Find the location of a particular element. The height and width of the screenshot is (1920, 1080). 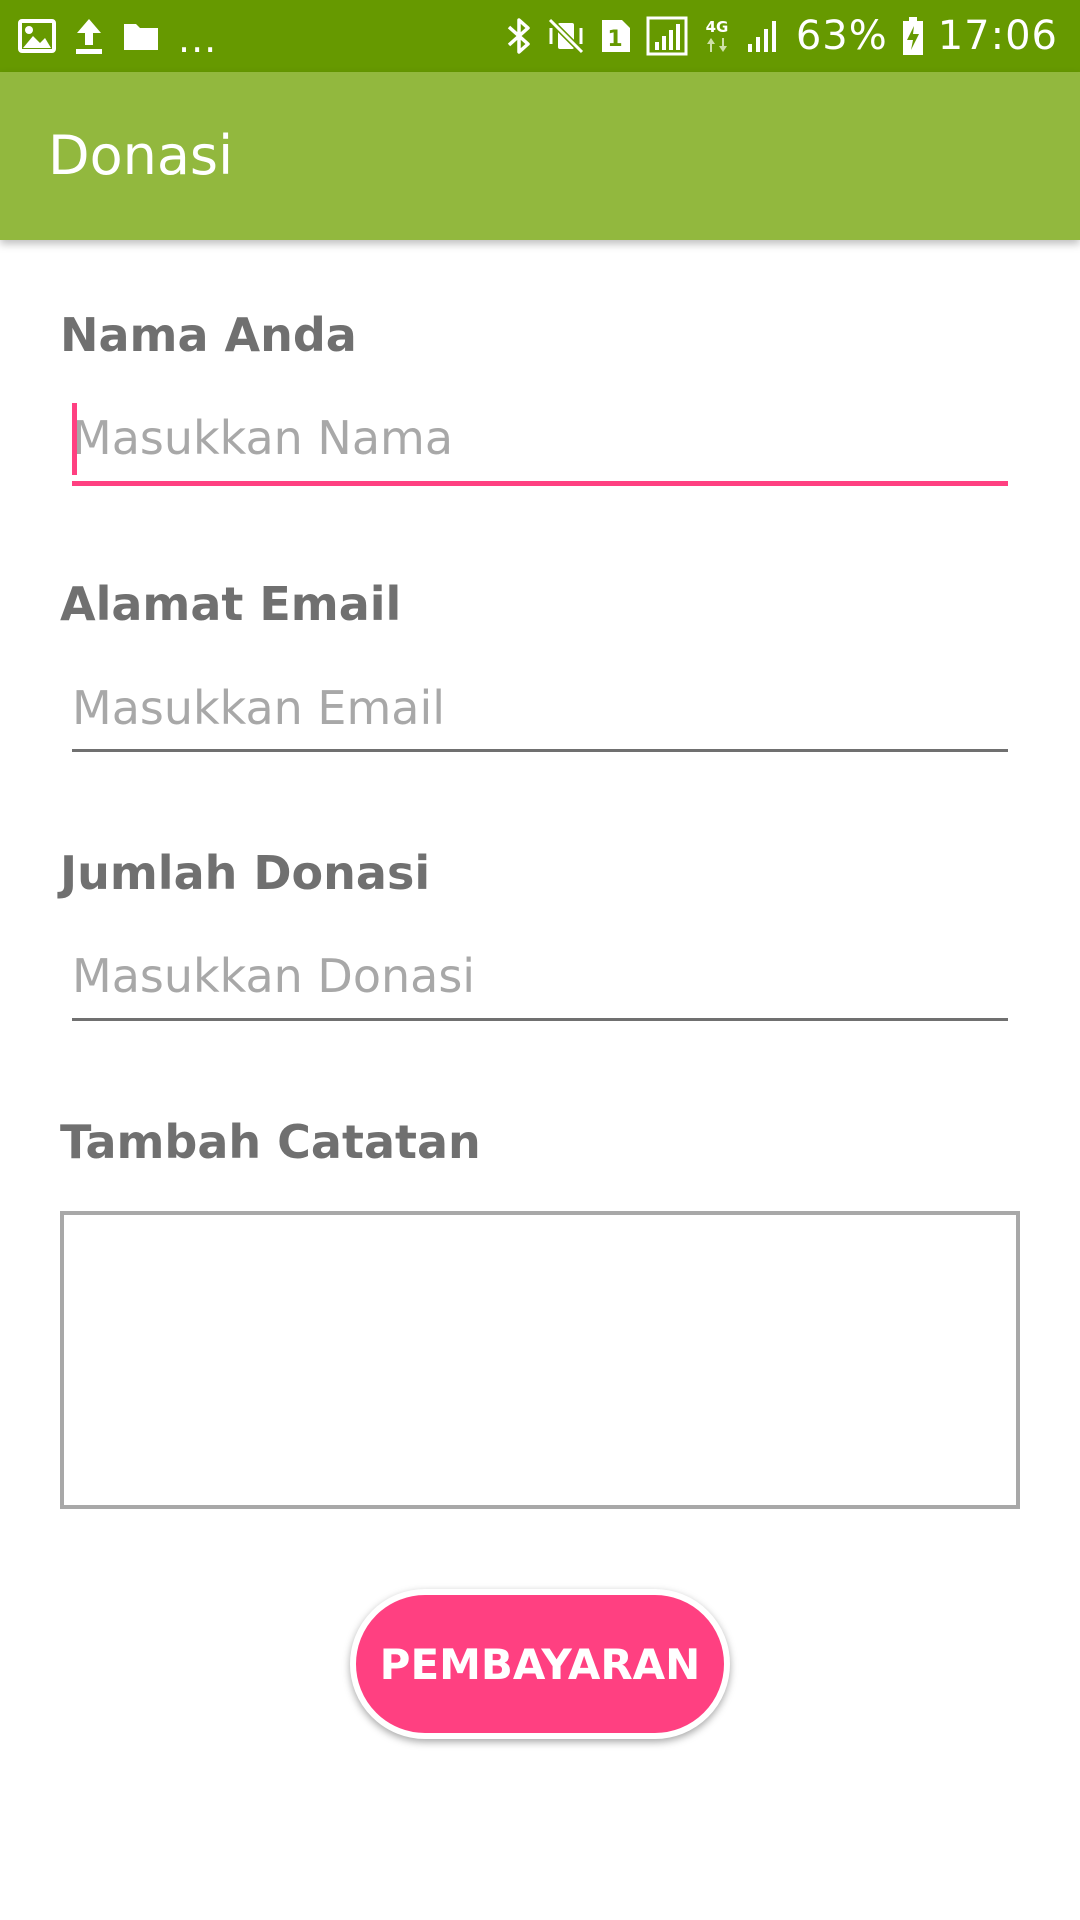

status-bar-system: 1 4G 63% 17:06 is located at coordinates (782, 36).